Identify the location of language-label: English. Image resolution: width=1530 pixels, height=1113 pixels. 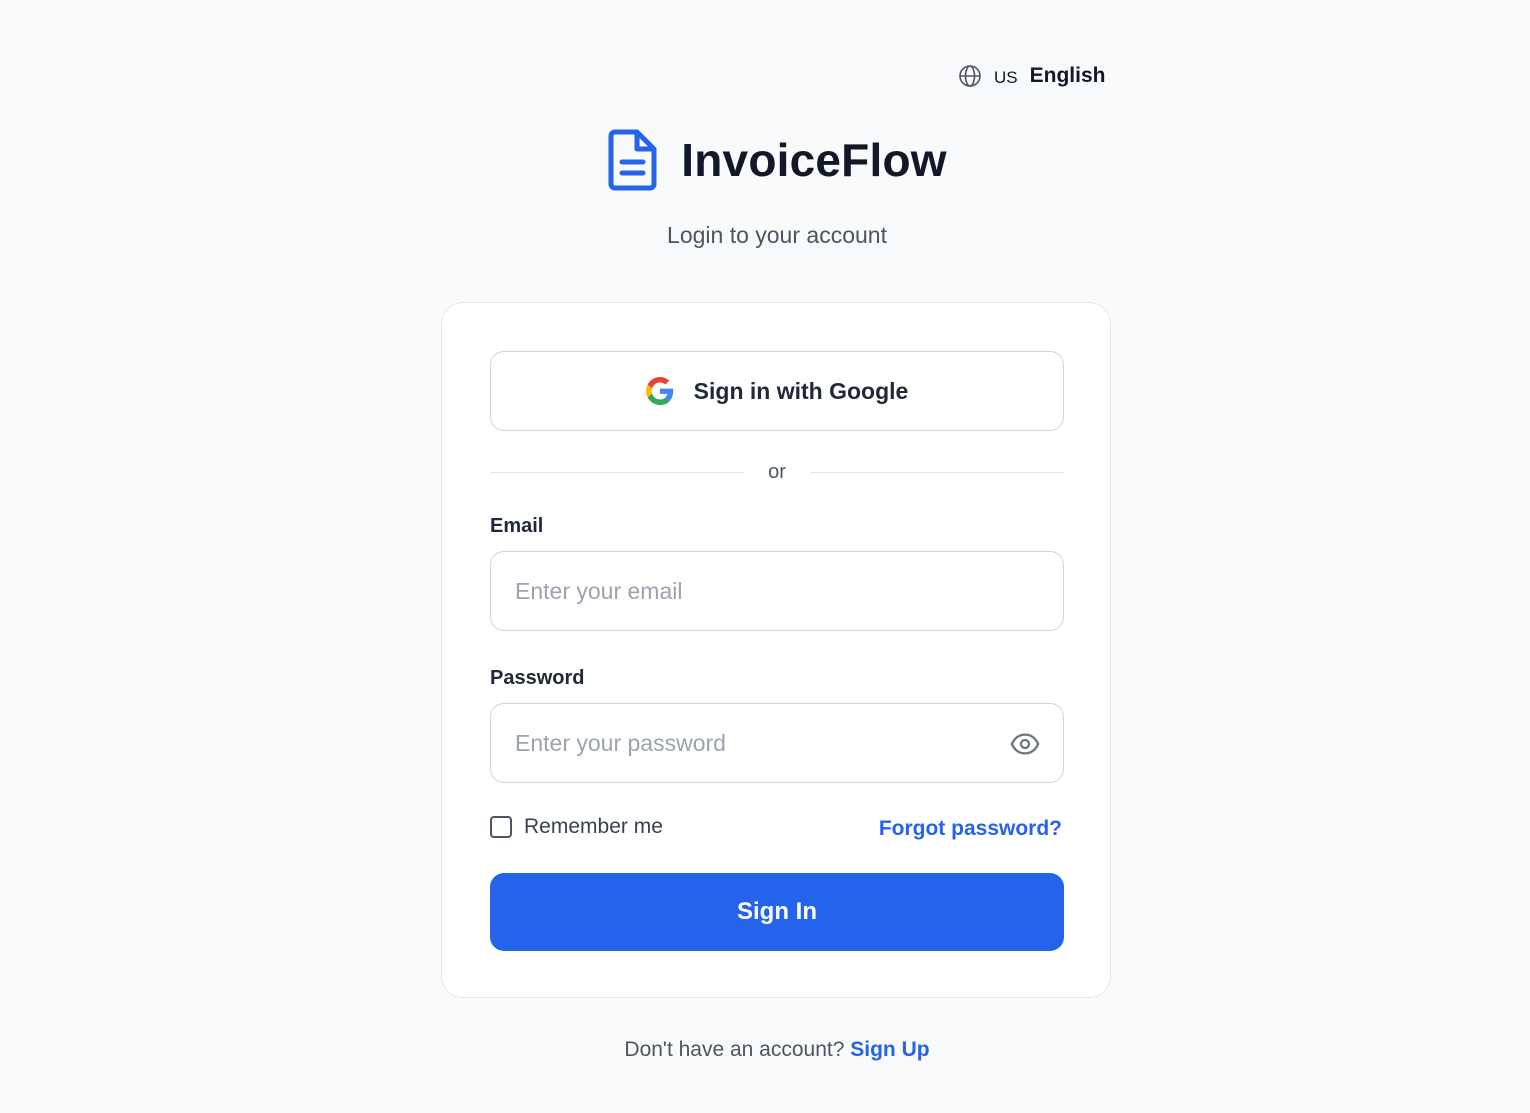
(1067, 75).